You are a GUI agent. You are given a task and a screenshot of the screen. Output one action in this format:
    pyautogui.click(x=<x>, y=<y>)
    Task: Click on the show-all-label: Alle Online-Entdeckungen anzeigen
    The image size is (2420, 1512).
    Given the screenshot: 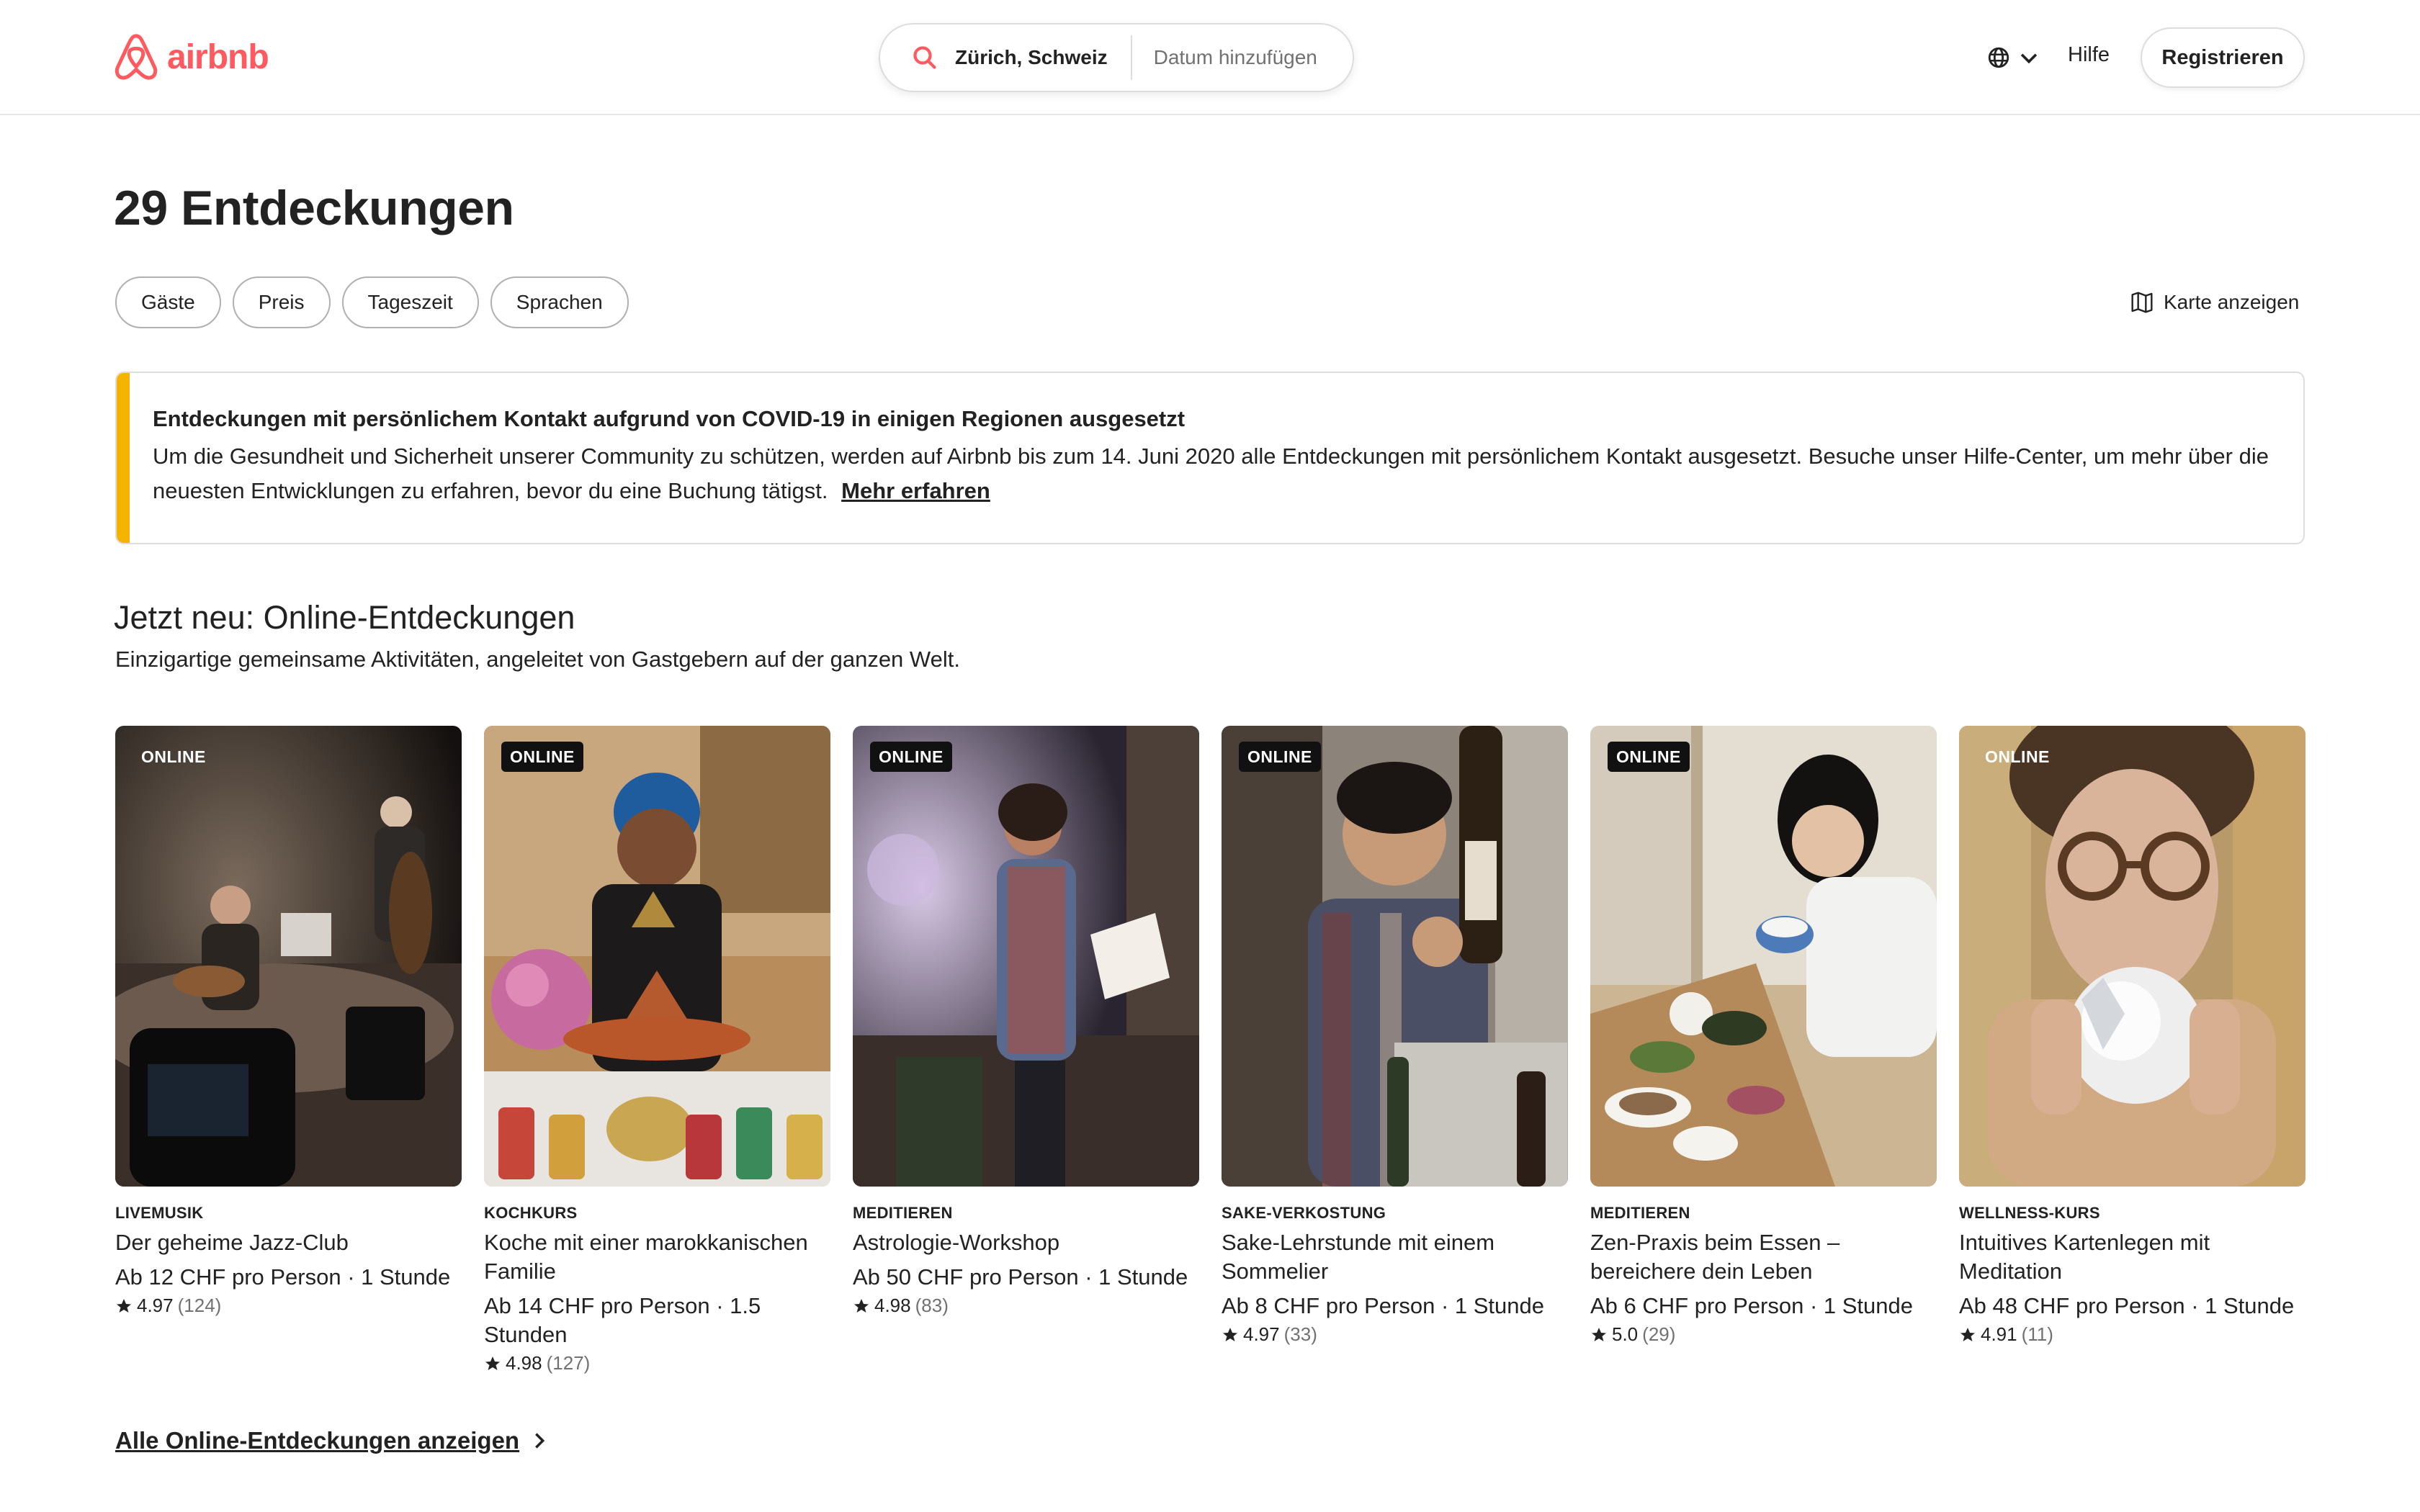 What is the action you would take?
    pyautogui.click(x=317, y=1440)
    